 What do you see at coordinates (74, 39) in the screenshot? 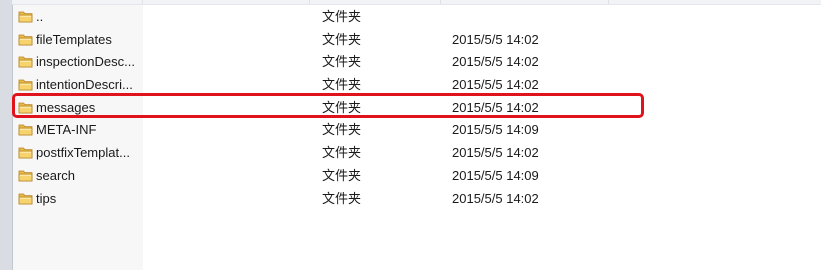
I see `file-name: fileTemplates` at bounding box center [74, 39].